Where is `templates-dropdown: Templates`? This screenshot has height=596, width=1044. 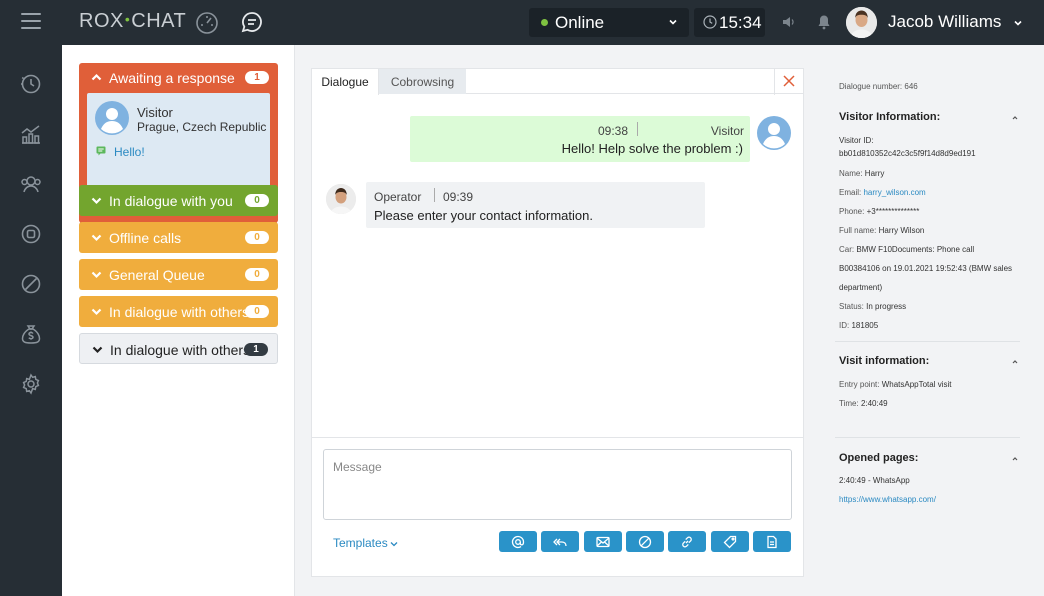 templates-dropdown: Templates is located at coordinates (365, 543).